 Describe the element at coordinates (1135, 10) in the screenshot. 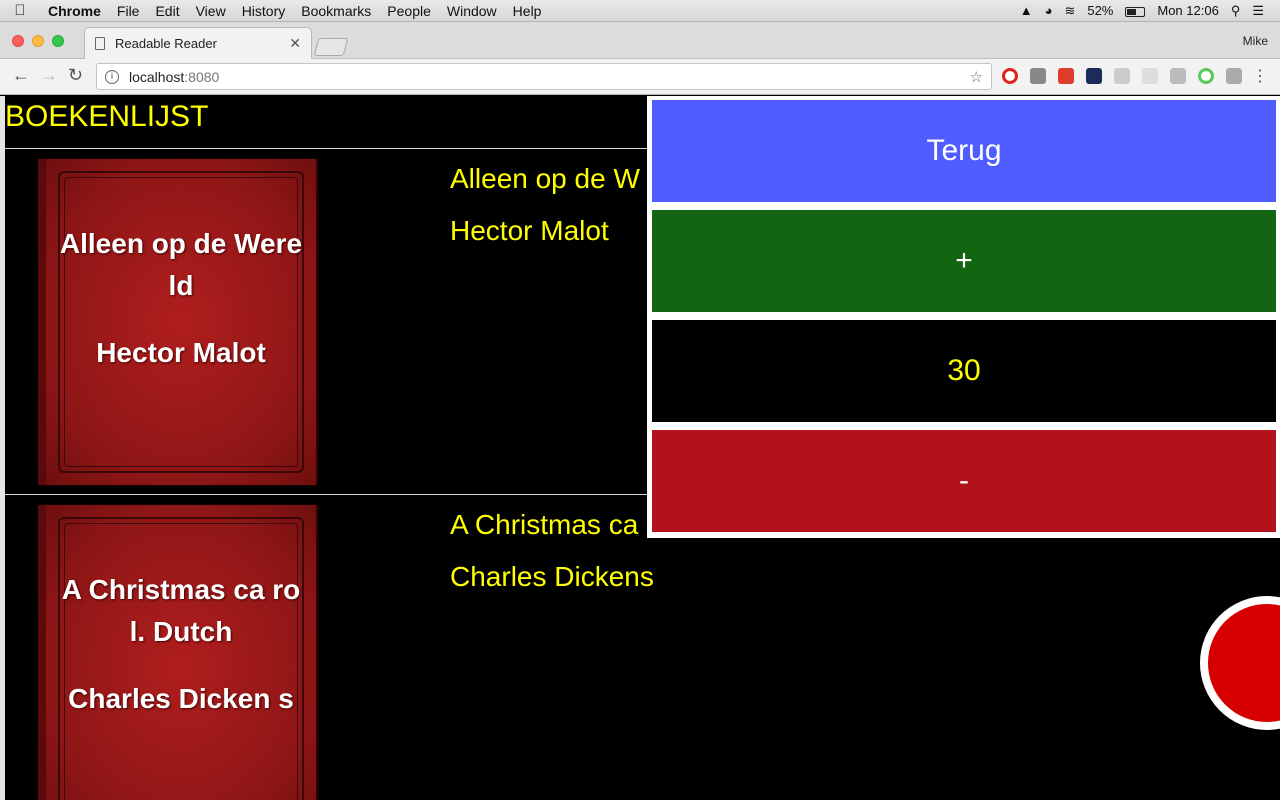

I see `battery-icon` at that location.